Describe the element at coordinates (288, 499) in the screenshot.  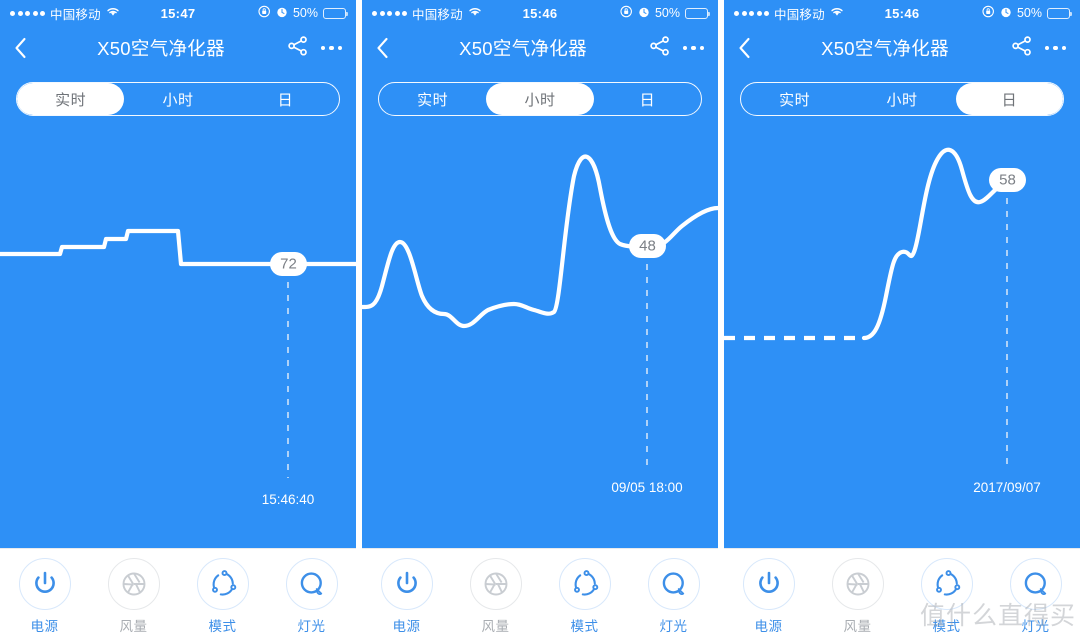
I see `chart-time-label: 15:46:40` at that location.